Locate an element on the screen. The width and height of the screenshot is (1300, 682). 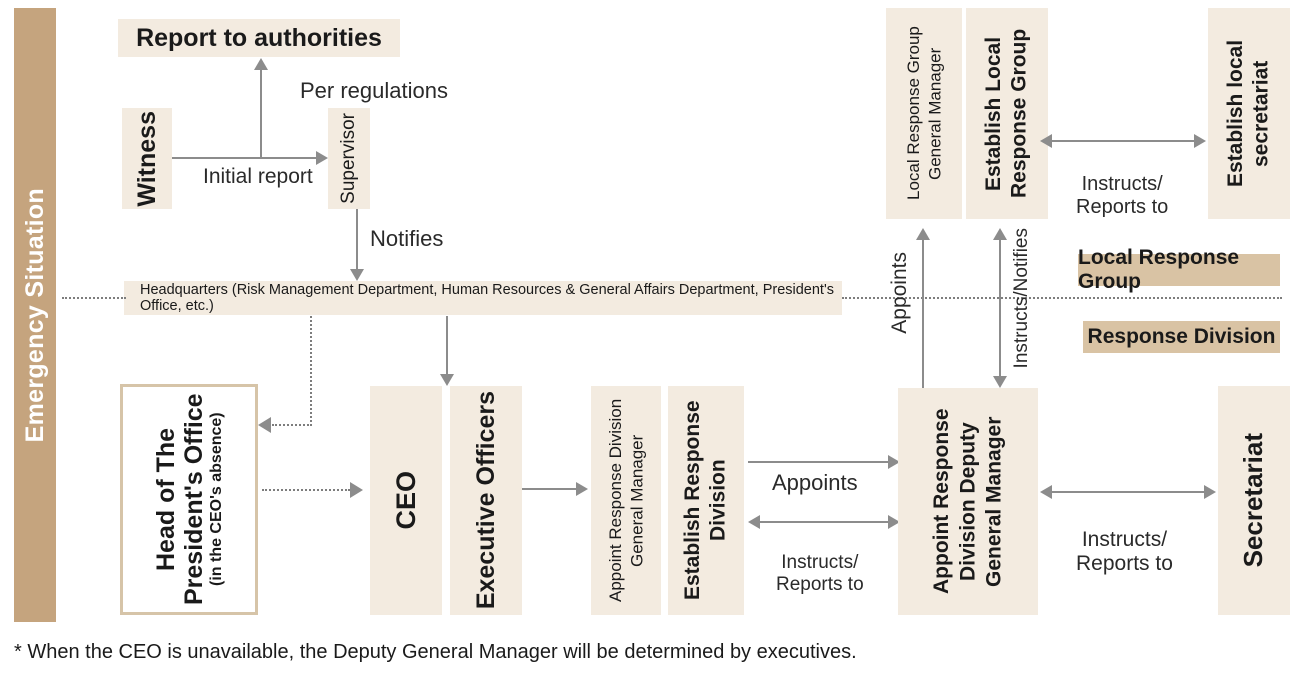
local-response-group-gm-label: Local Response Group General Manager is located at coordinates (923, 113).